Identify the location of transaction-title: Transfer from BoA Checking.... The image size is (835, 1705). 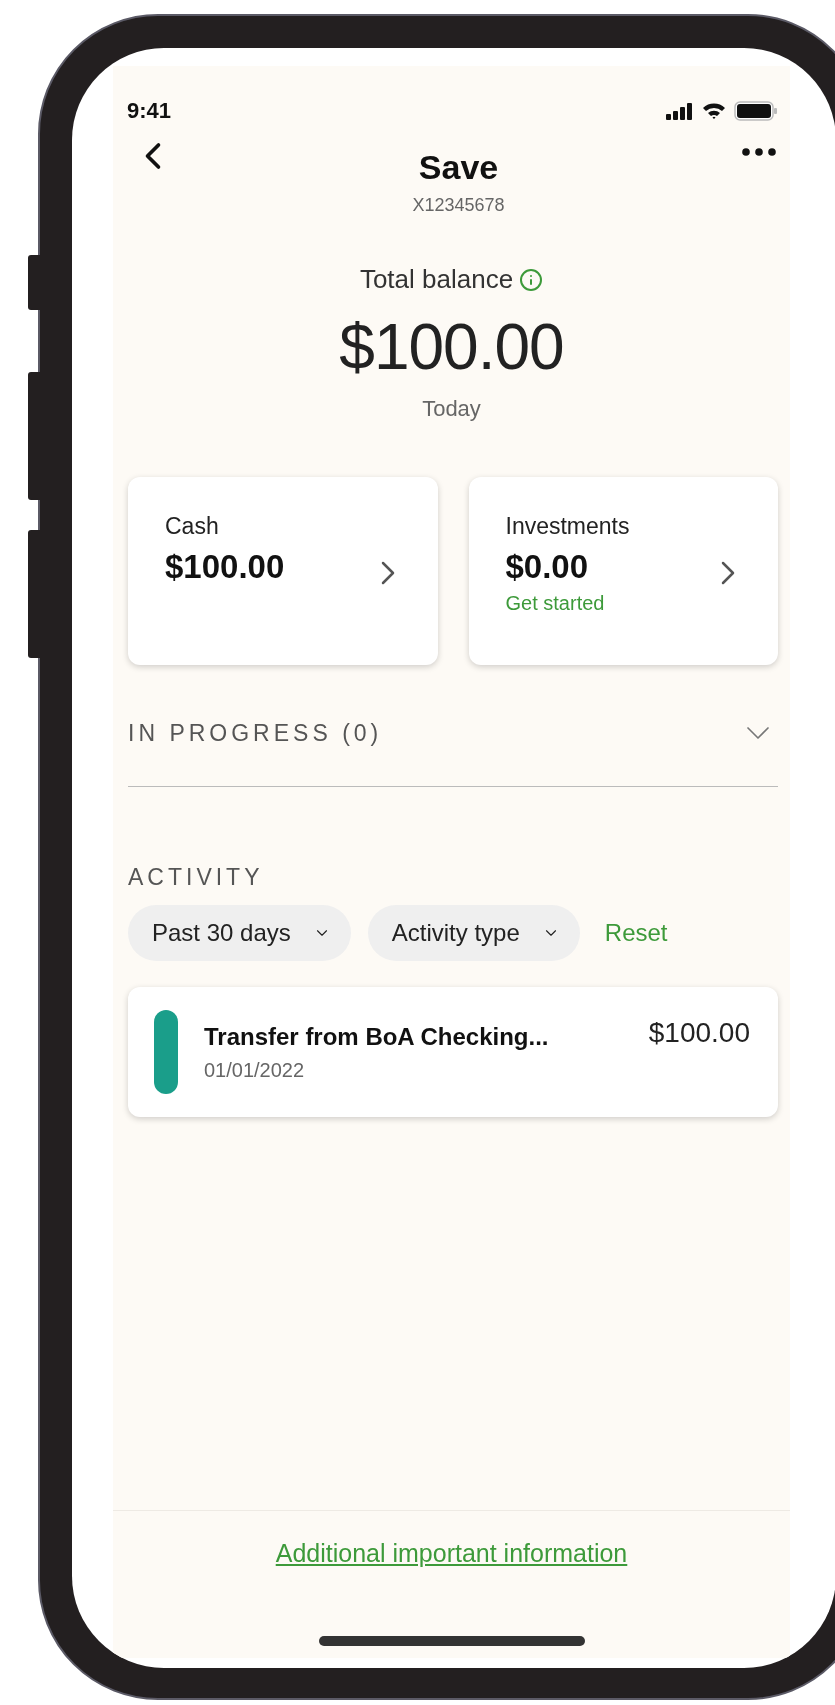
(377, 1036).